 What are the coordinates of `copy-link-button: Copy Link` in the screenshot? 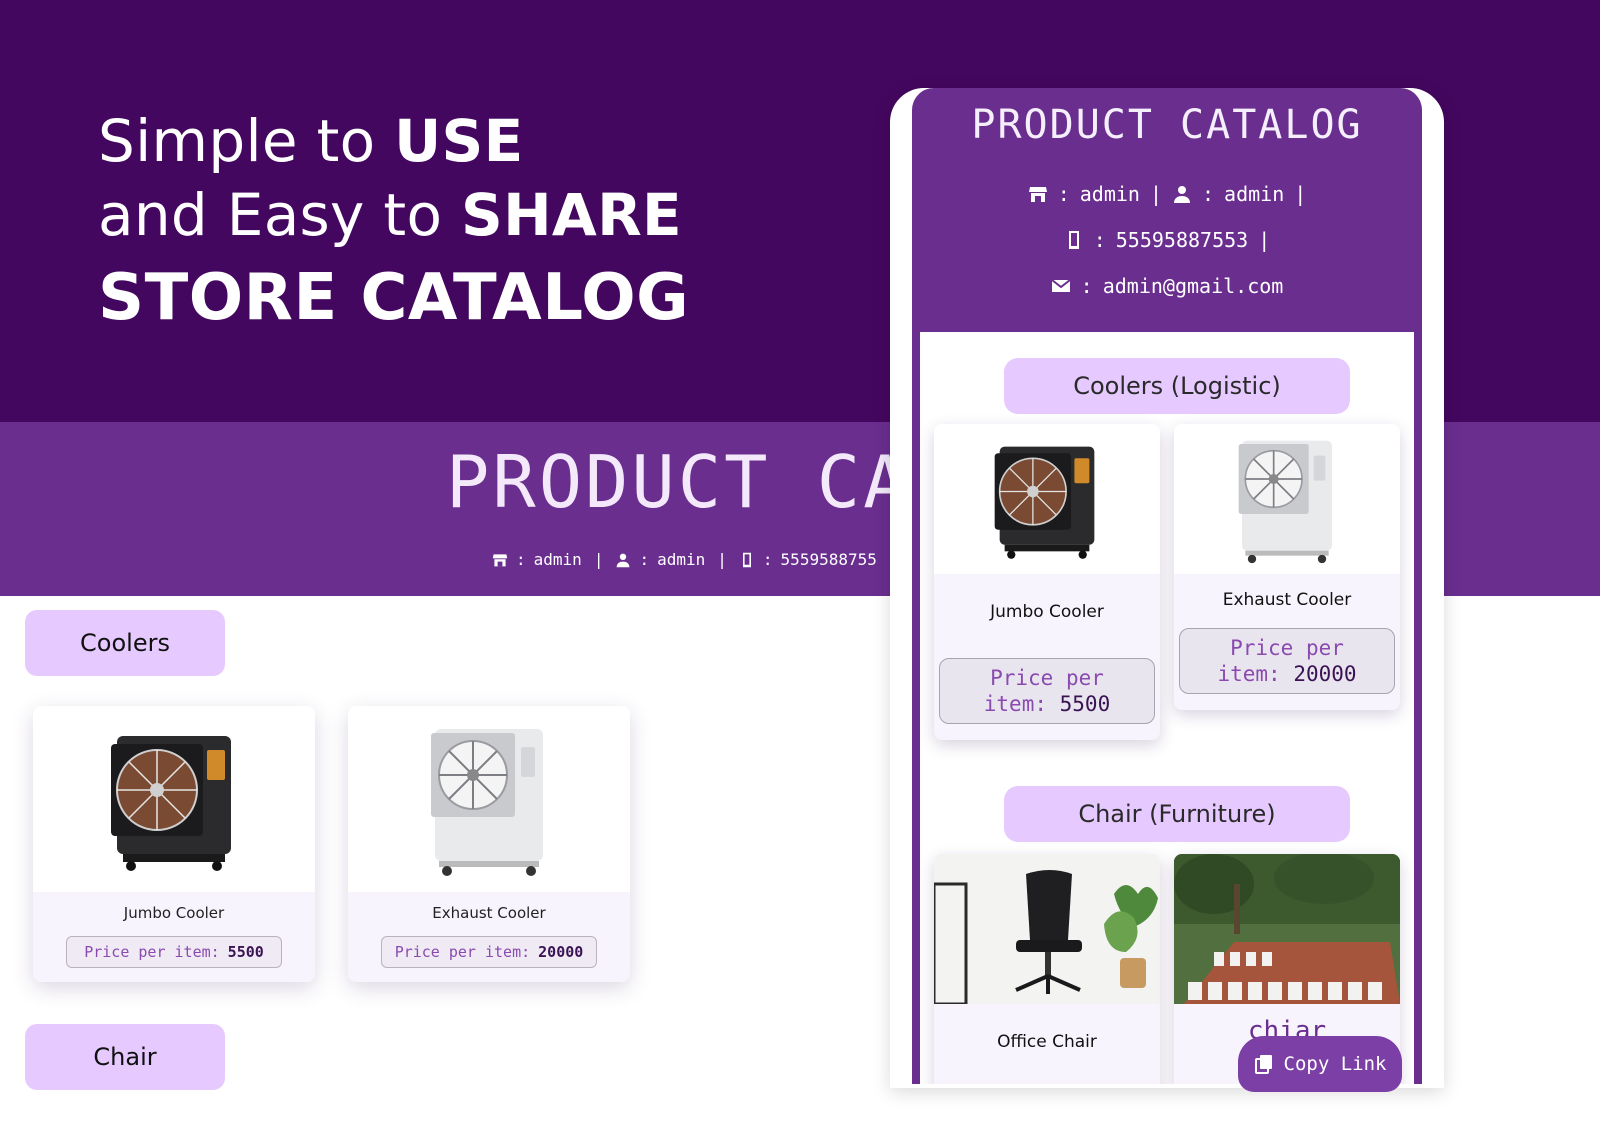 It's located at (1320, 1064).